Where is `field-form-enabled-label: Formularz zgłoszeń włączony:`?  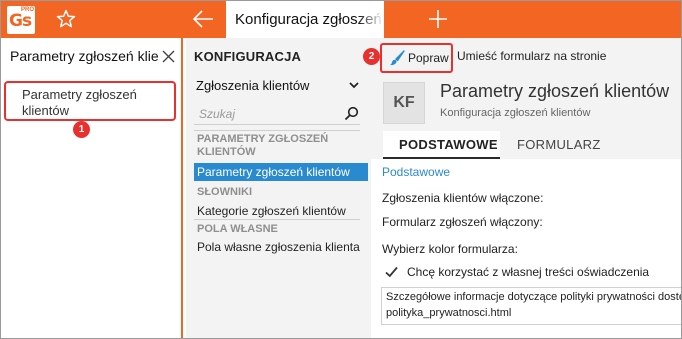 field-form-enabled-label: Formularz zgłoszeń włączony: is located at coordinates (462, 222).